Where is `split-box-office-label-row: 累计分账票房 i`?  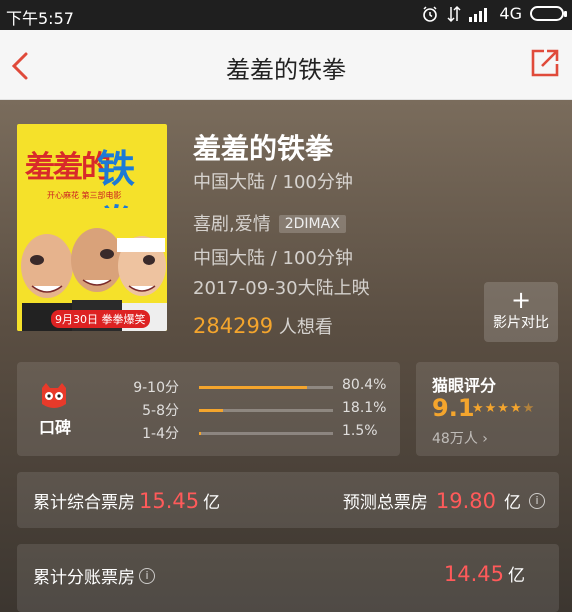
split-box-office-label-row: 累计分账票房 i is located at coordinates (94, 575).